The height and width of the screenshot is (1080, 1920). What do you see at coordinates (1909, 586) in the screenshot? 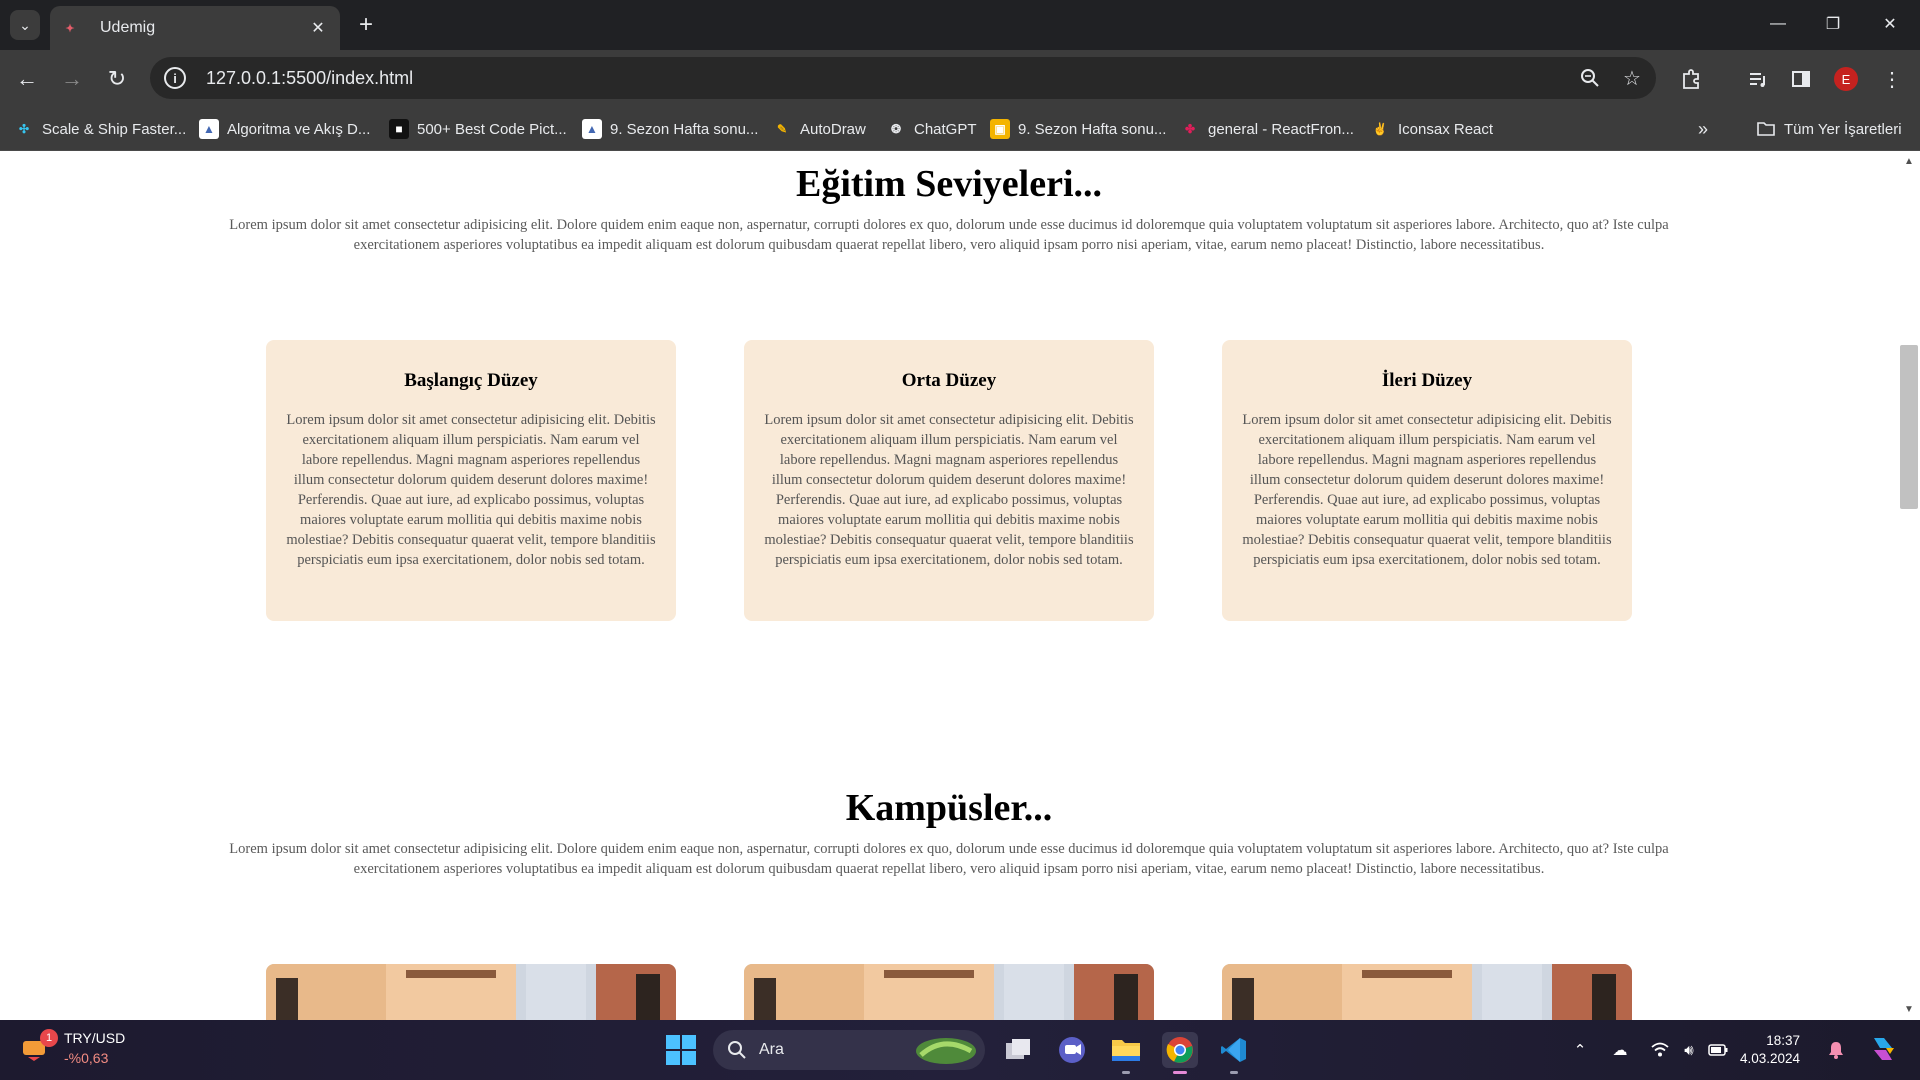
I see `page-scrollbar: ▲ ▼` at bounding box center [1909, 586].